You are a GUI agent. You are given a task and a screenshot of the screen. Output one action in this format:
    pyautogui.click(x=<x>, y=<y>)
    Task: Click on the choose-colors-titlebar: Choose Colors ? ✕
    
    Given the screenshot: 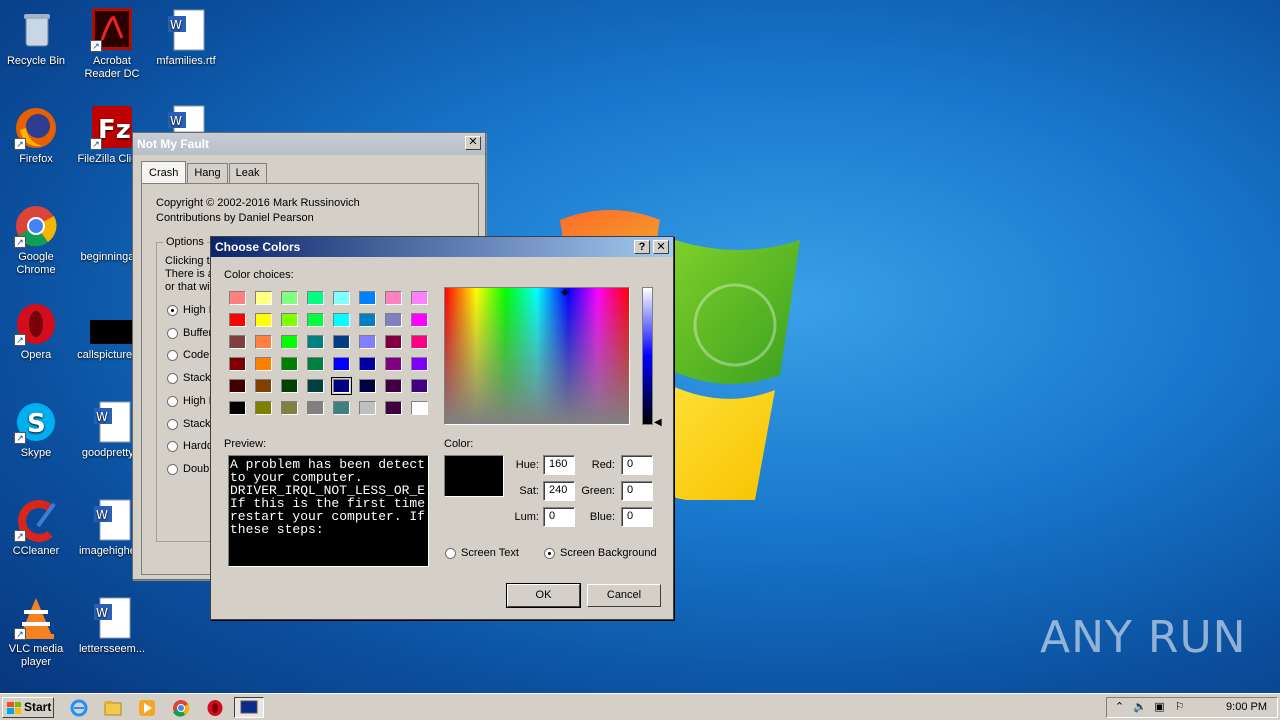 What is the action you would take?
    pyautogui.click(x=442, y=247)
    